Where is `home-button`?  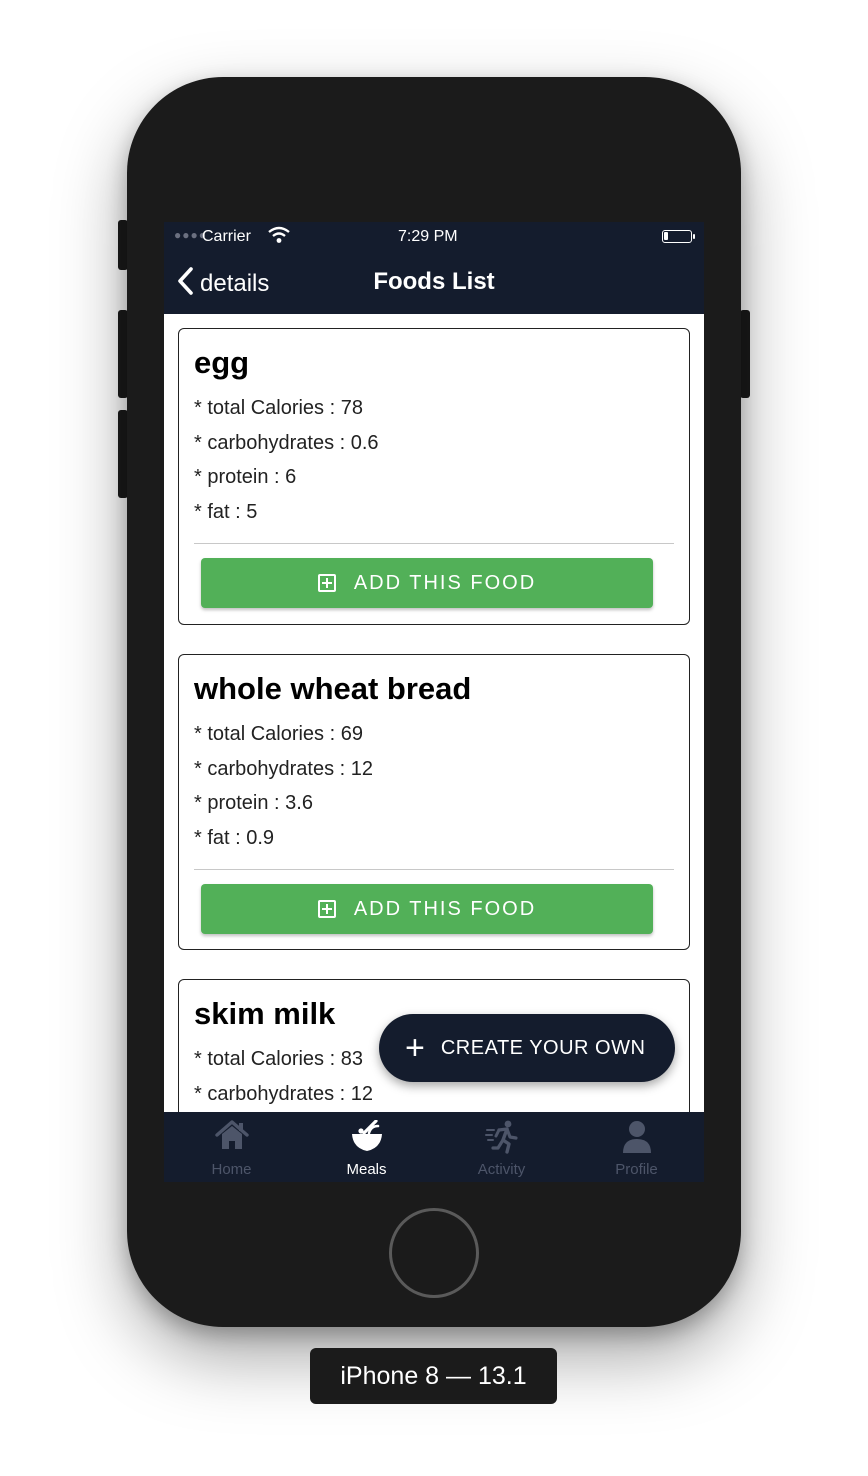 home-button is located at coordinates (434, 1253).